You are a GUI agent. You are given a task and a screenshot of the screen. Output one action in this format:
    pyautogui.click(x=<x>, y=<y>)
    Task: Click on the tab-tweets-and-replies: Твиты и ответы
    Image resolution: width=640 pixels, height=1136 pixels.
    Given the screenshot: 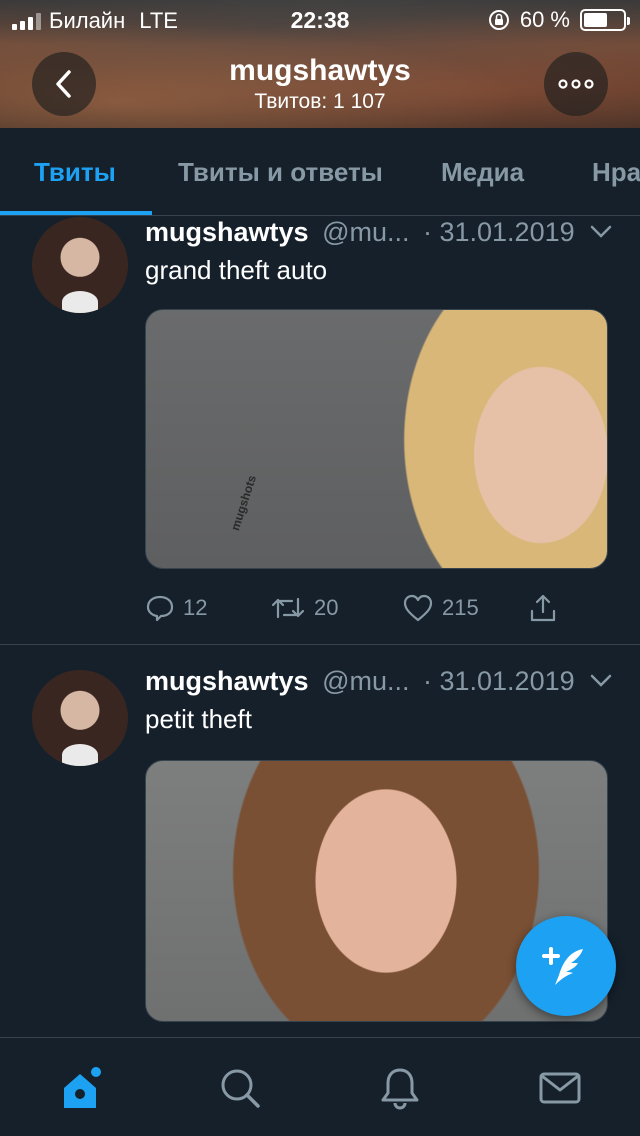 What is the action you would take?
    pyautogui.click(x=280, y=171)
    